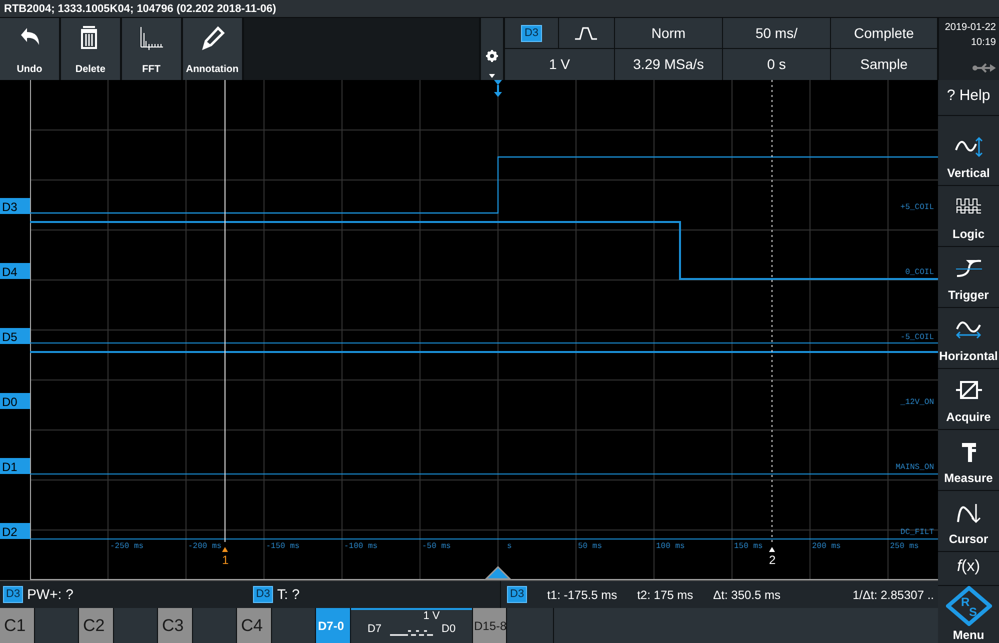 Image resolution: width=999 pixels, height=643 pixels. What do you see at coordinates (826, 546) in the screenshot?
I see `time-label: 200 ms` at bounding box center [826, 546].